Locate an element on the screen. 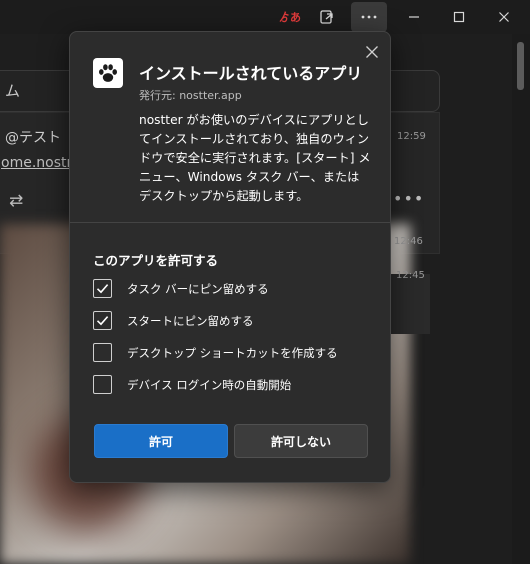  post-more-icon: ••• is located at coordinates (408, 198).